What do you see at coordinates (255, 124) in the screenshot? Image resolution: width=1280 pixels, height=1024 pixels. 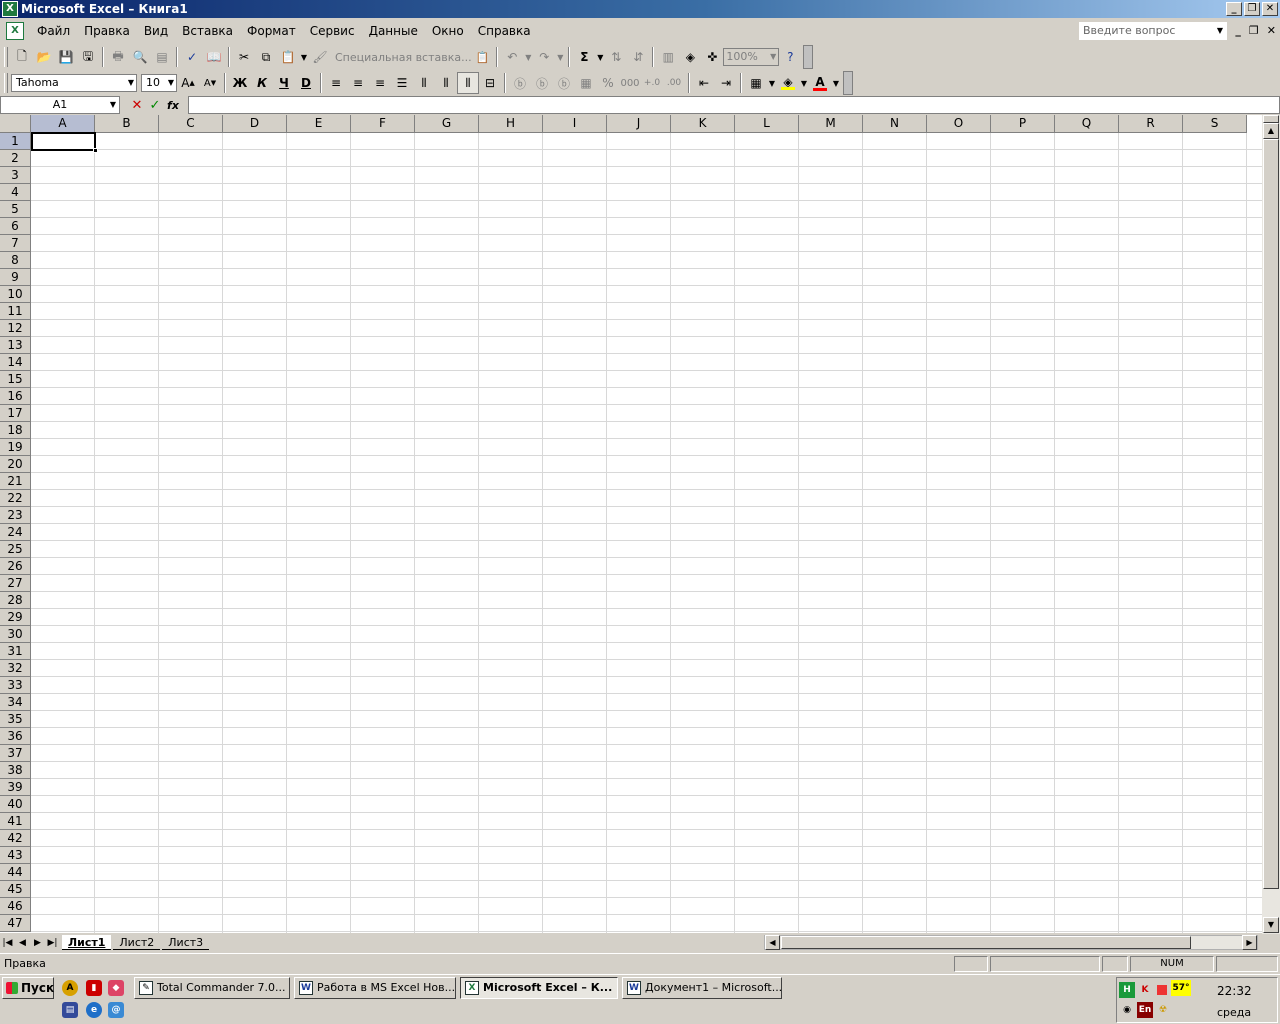 I see `column-header-d: D` at bounding box center [255, 124].